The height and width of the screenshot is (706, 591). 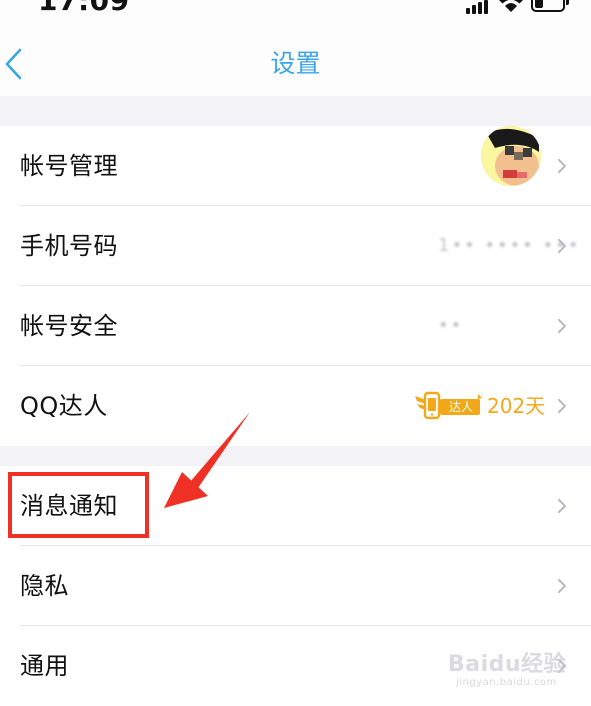 What do you see at coordinates (69, 326) in the screenshot?
I see `row-label: 帐号安全` at bounding box center [69, 326].